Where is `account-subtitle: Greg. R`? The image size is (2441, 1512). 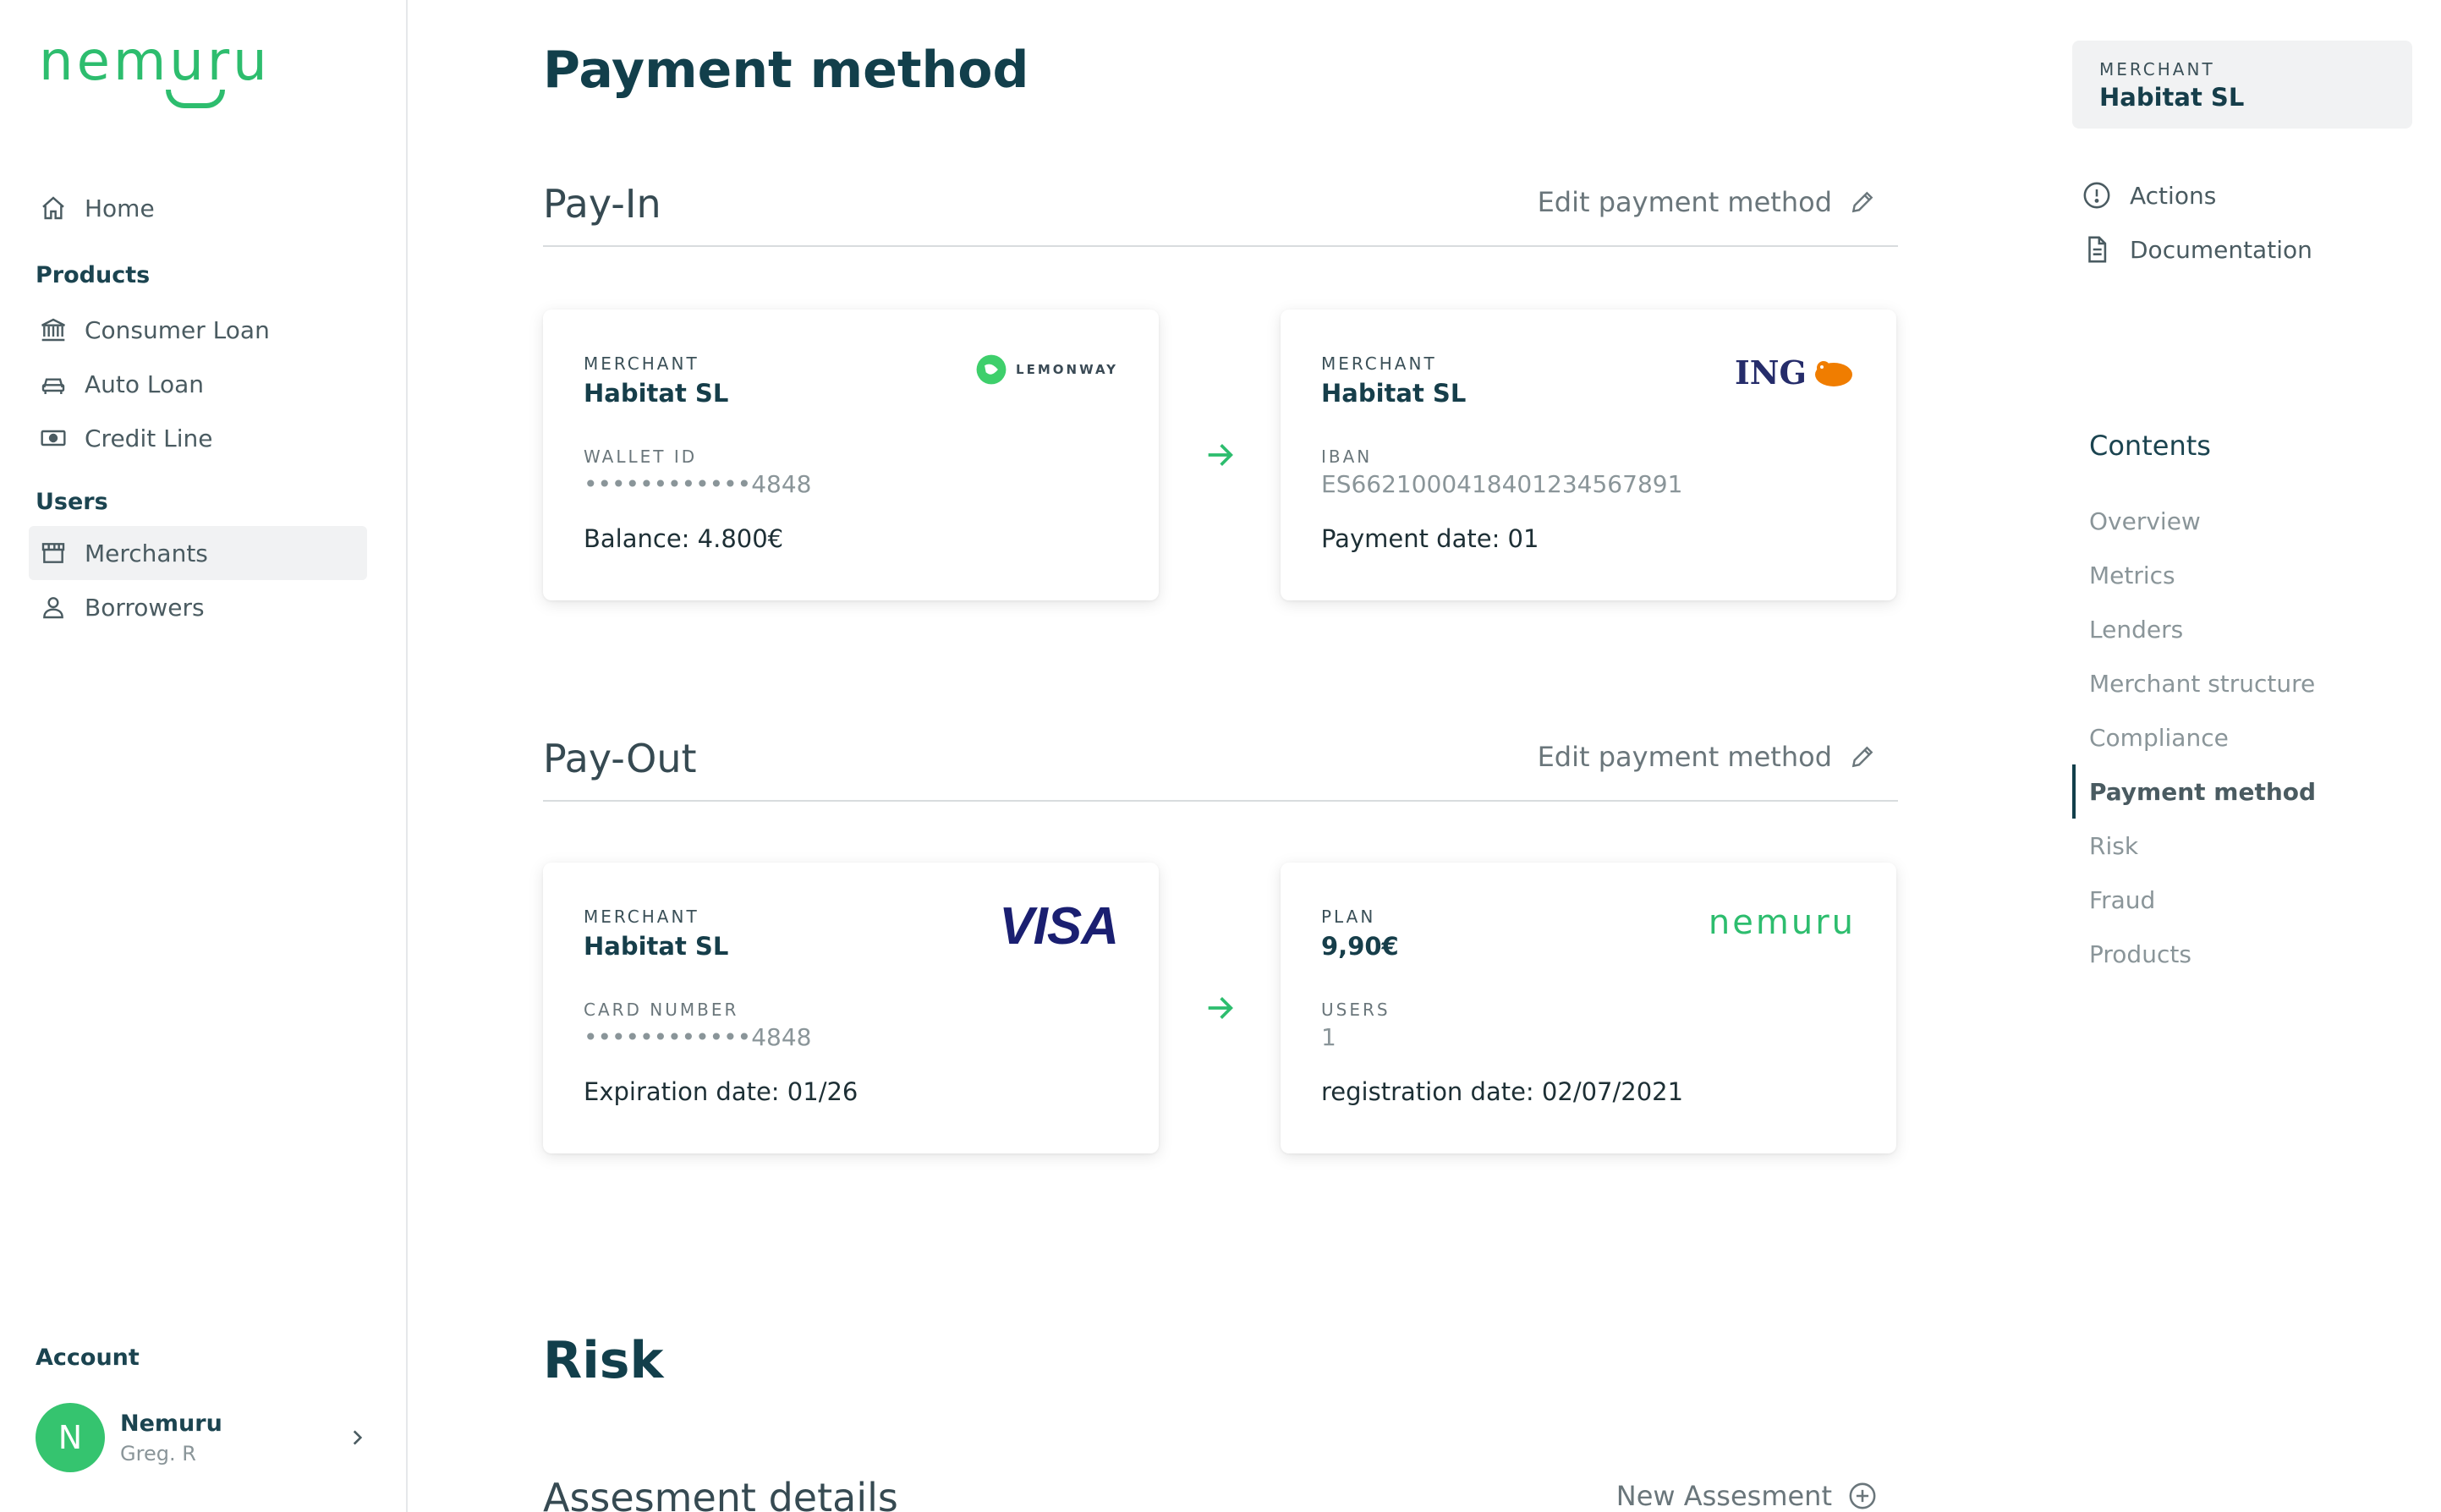
account-subtitle: Greg. R is located at coordinates (158, 1453).